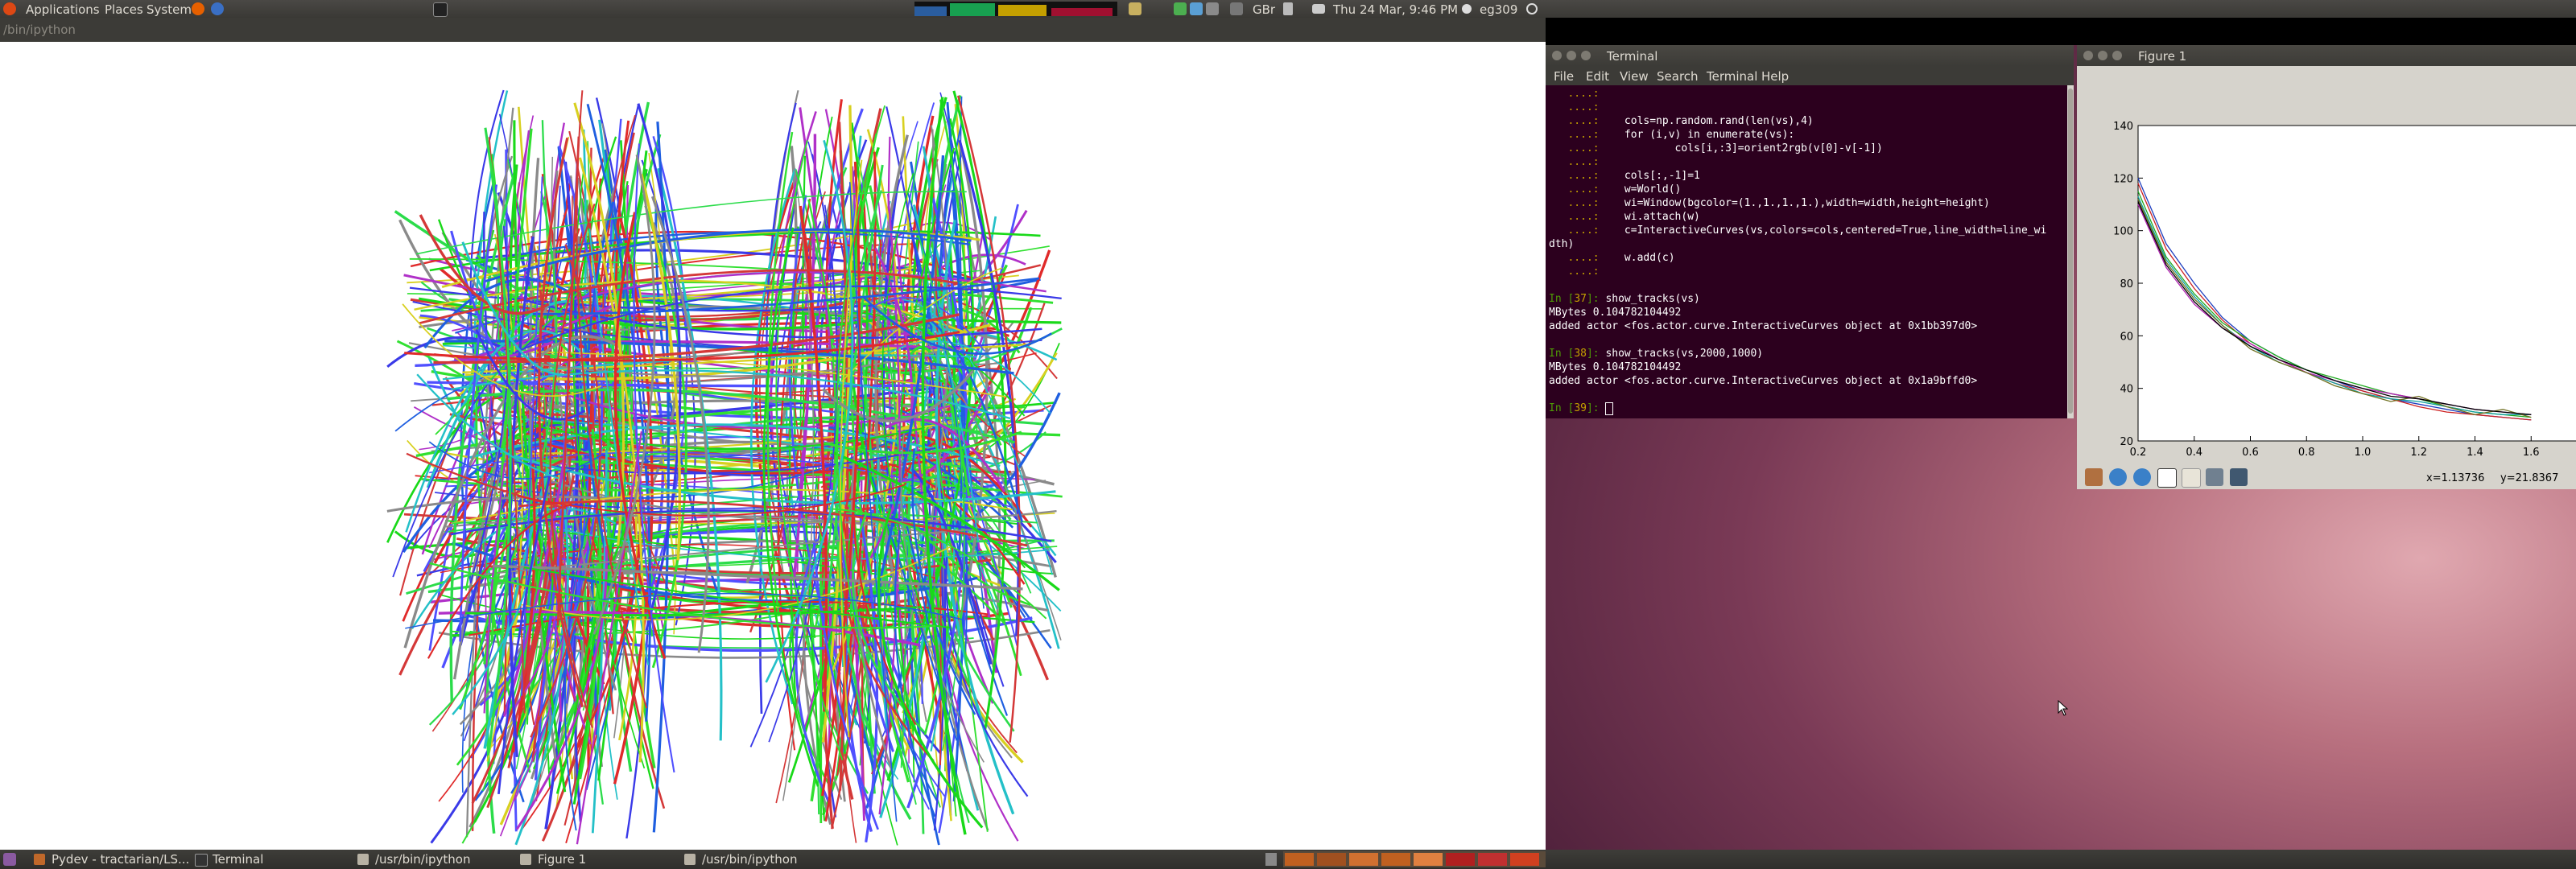 The height and width of the screenshot is (869, 2576). Describe the element at coordinates (2126, 337) in the screenshot. I see `y-tick-label: 60` at that location.